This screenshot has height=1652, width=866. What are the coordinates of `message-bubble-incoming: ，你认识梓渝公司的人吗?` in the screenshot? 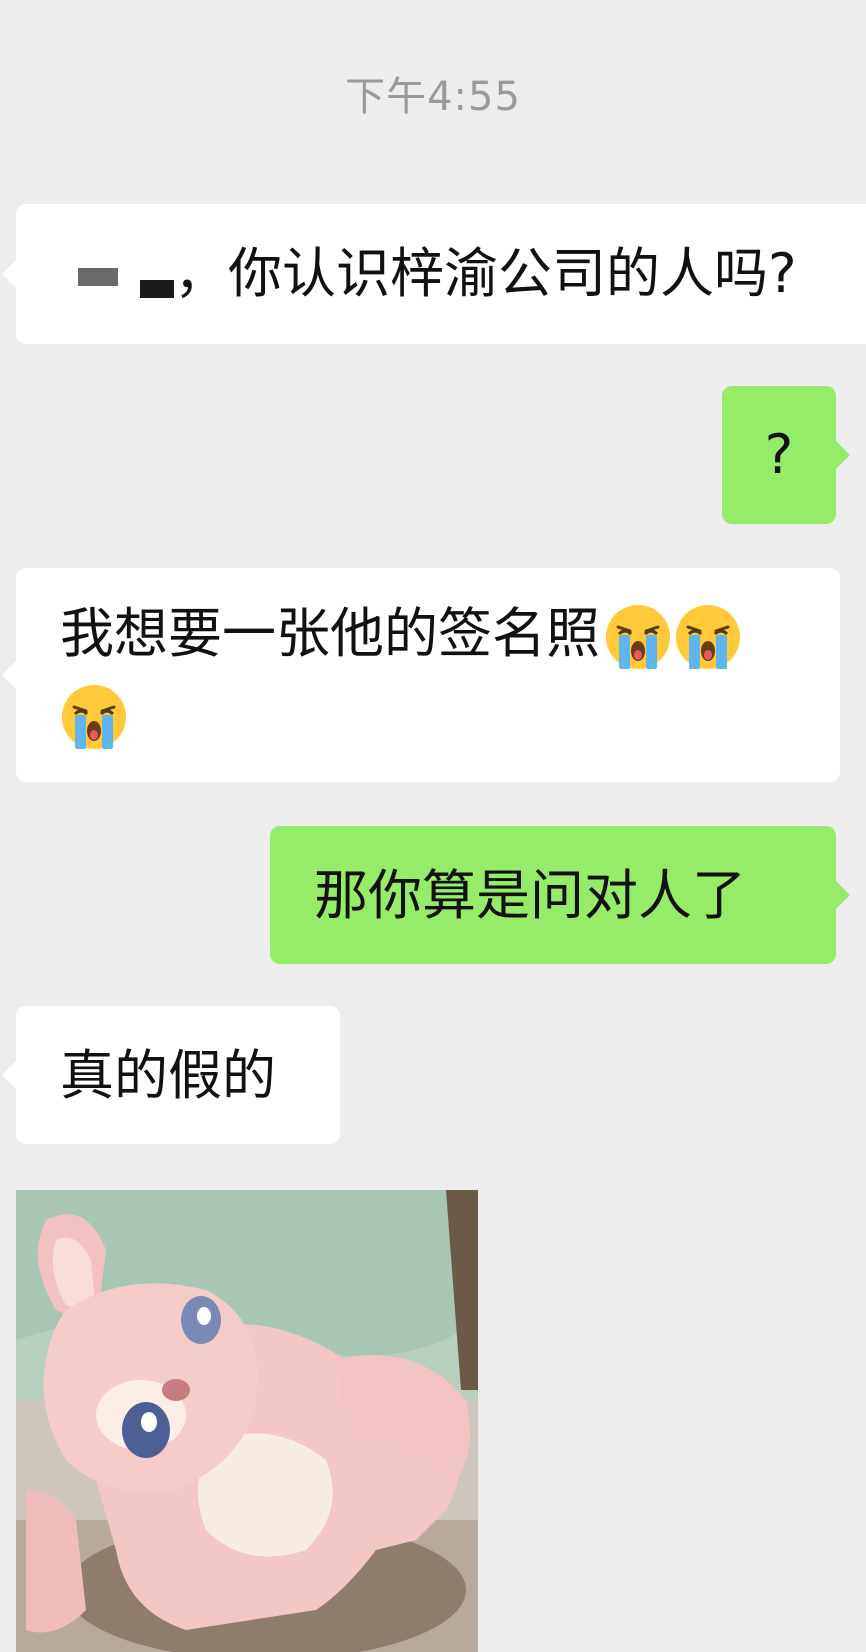 It's located at (434, 274).